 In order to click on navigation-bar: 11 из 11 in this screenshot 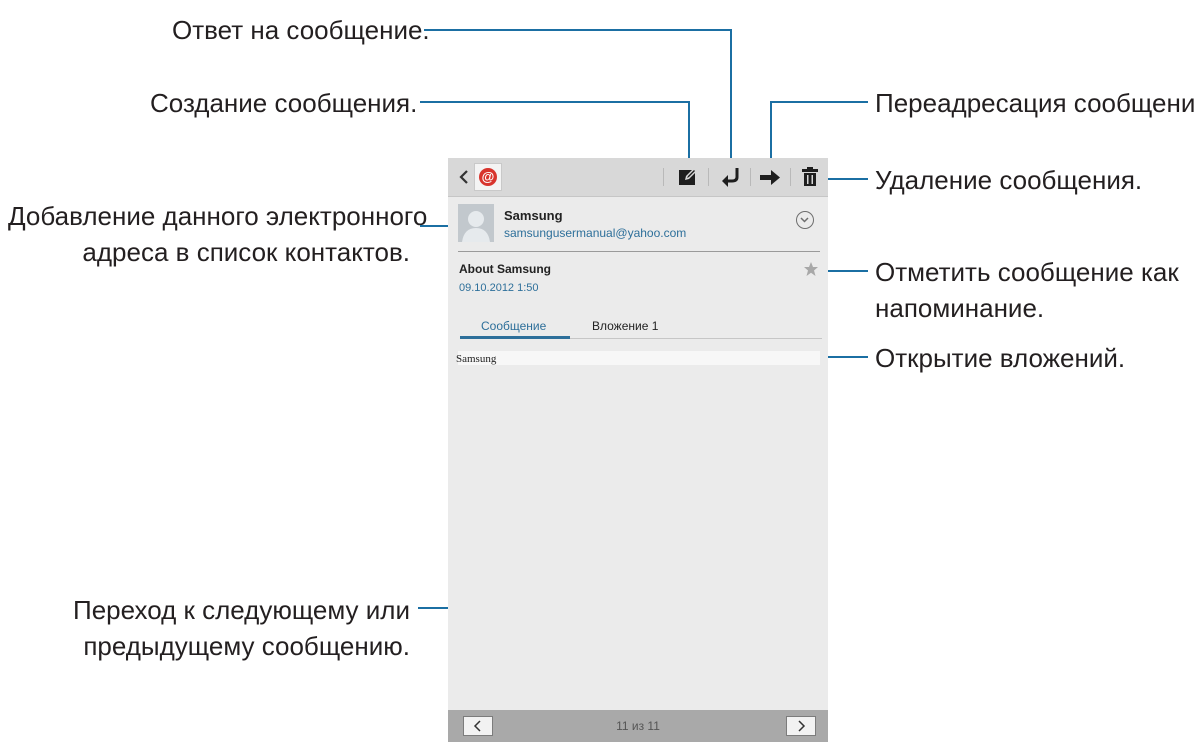, I will do `click(638, 726)`.